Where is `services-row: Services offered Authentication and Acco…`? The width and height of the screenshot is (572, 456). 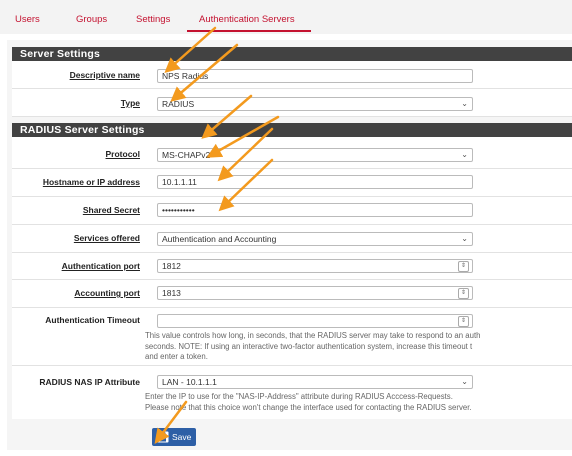
services-row: Services offered Authentication and Acco… is located at coordinates (292, 239).